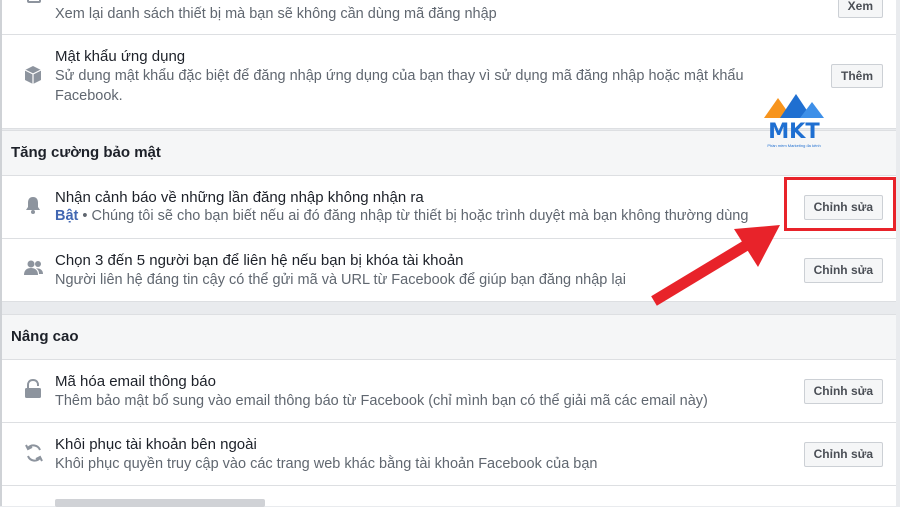  I want to click on add-app-password-button: Thêm, so click(856, 76).